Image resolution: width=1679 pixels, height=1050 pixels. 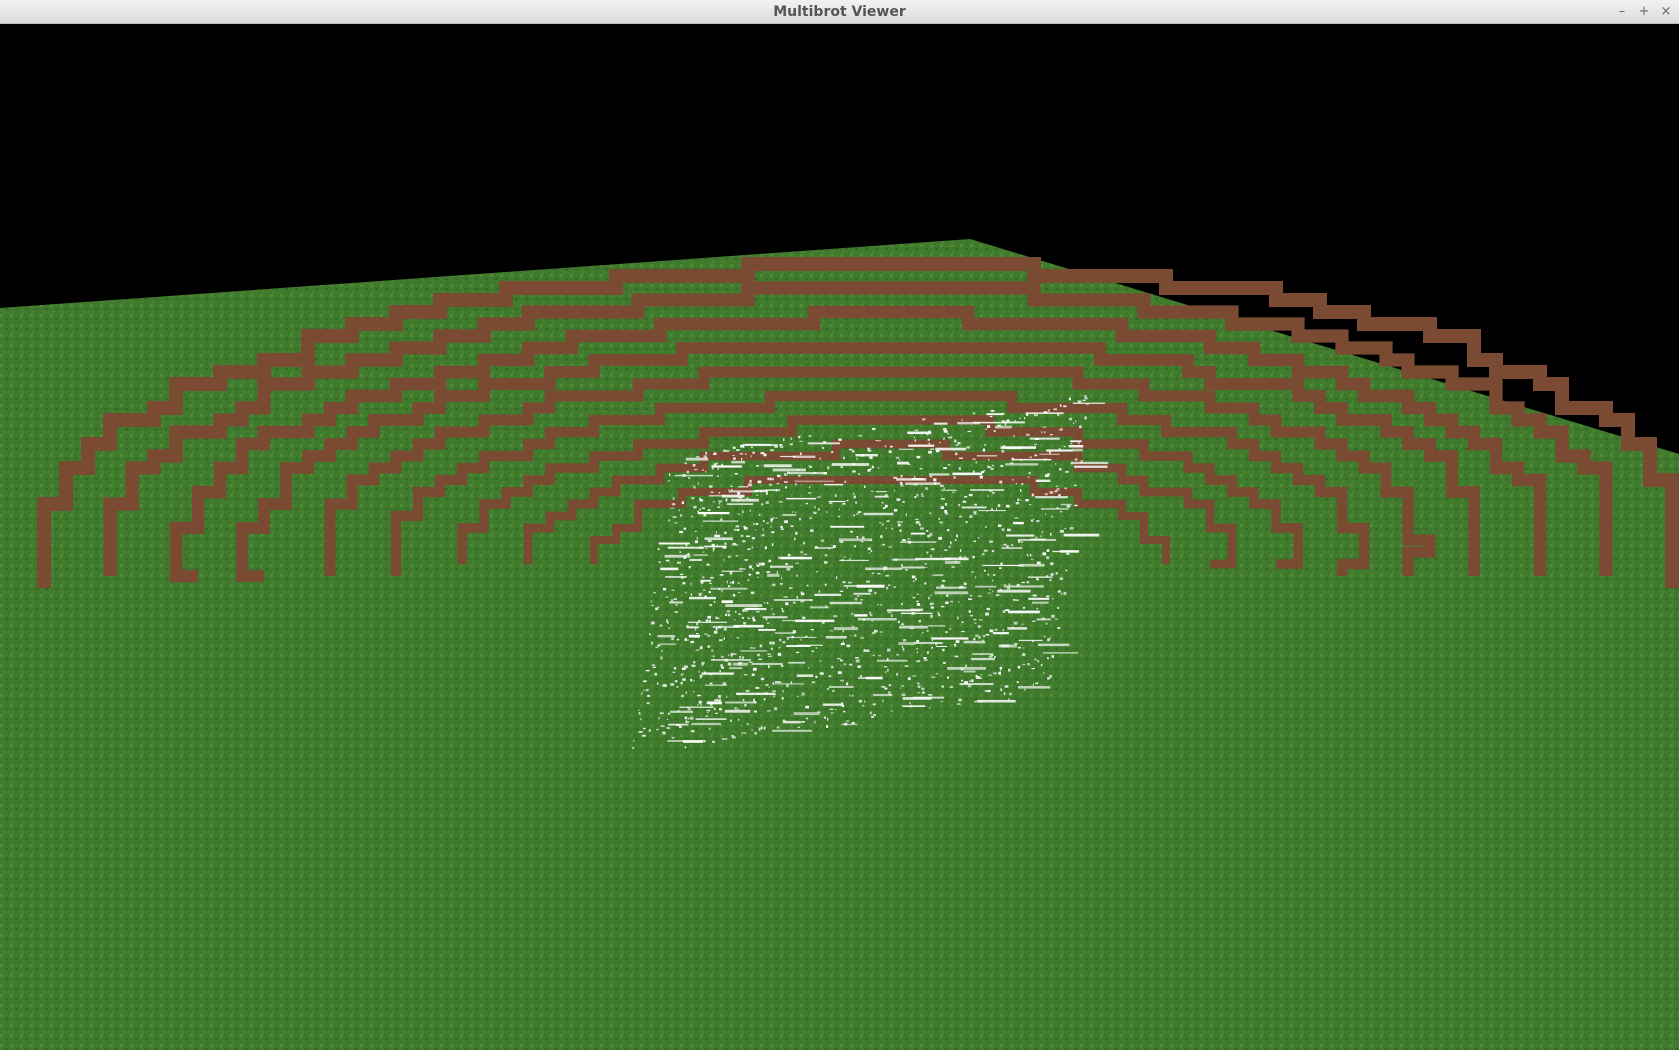 I want to click on maximize-icon: +, so click(x=1644, y=12).